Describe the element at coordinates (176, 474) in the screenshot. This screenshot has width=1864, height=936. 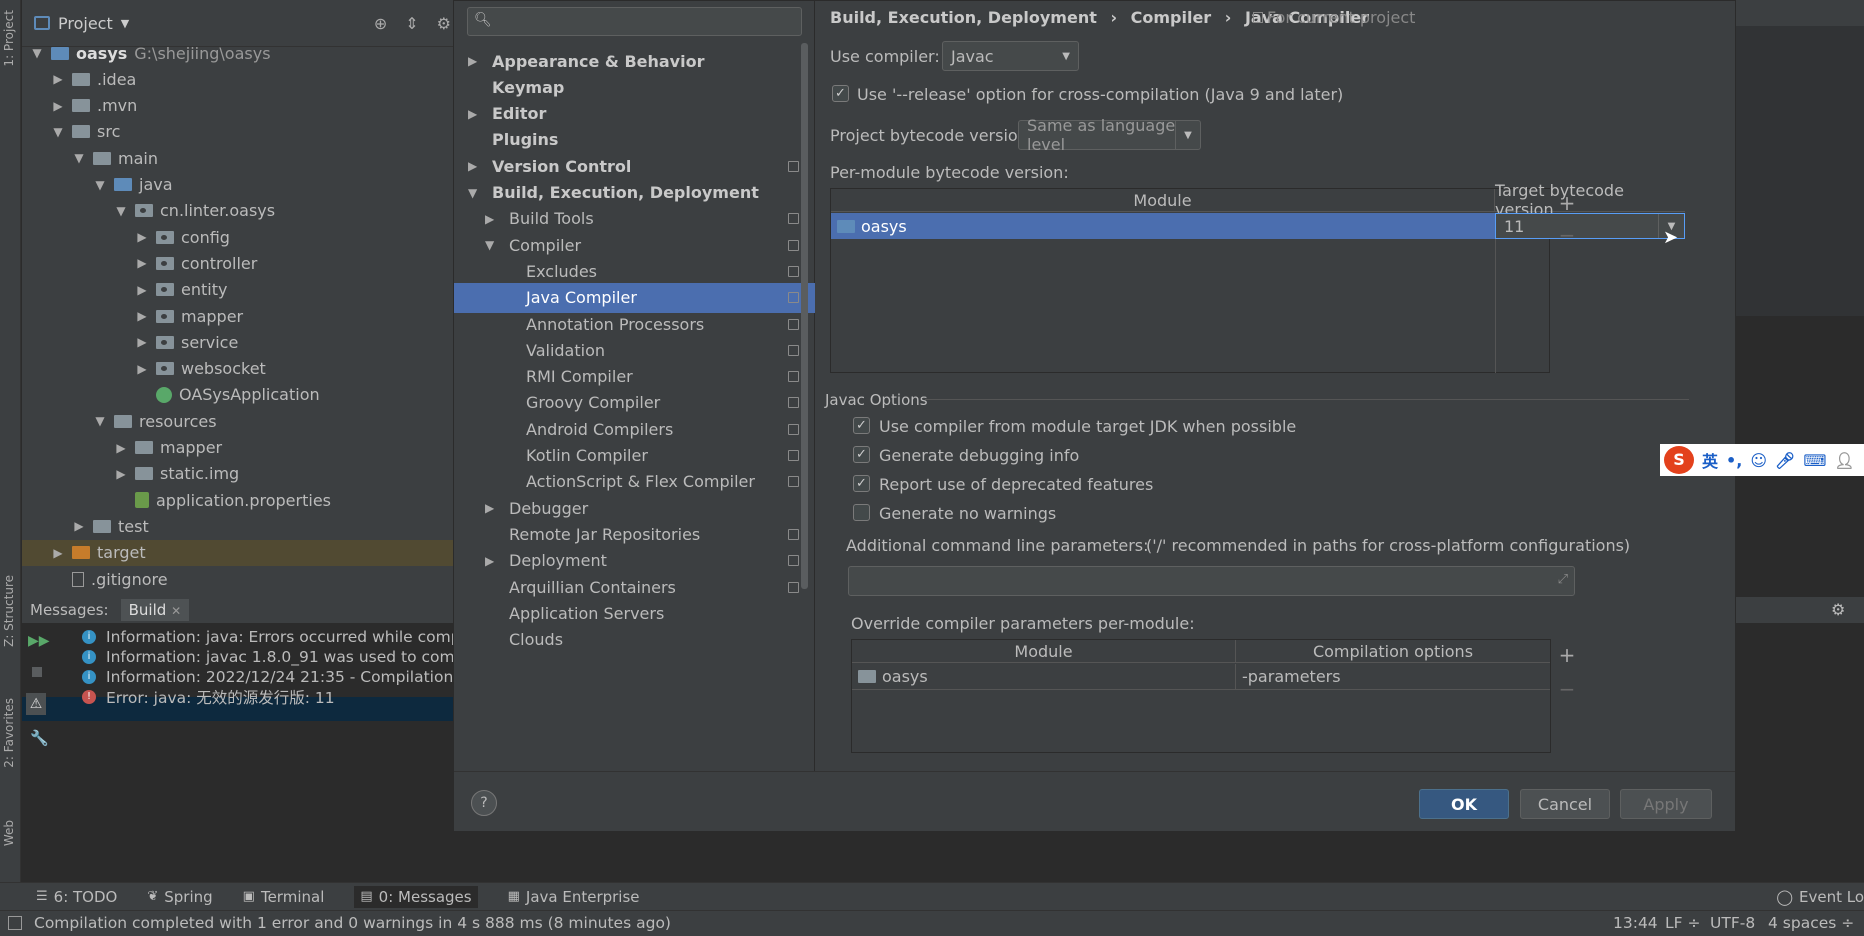
I see `tree-node: ▶ static.img` at that location.